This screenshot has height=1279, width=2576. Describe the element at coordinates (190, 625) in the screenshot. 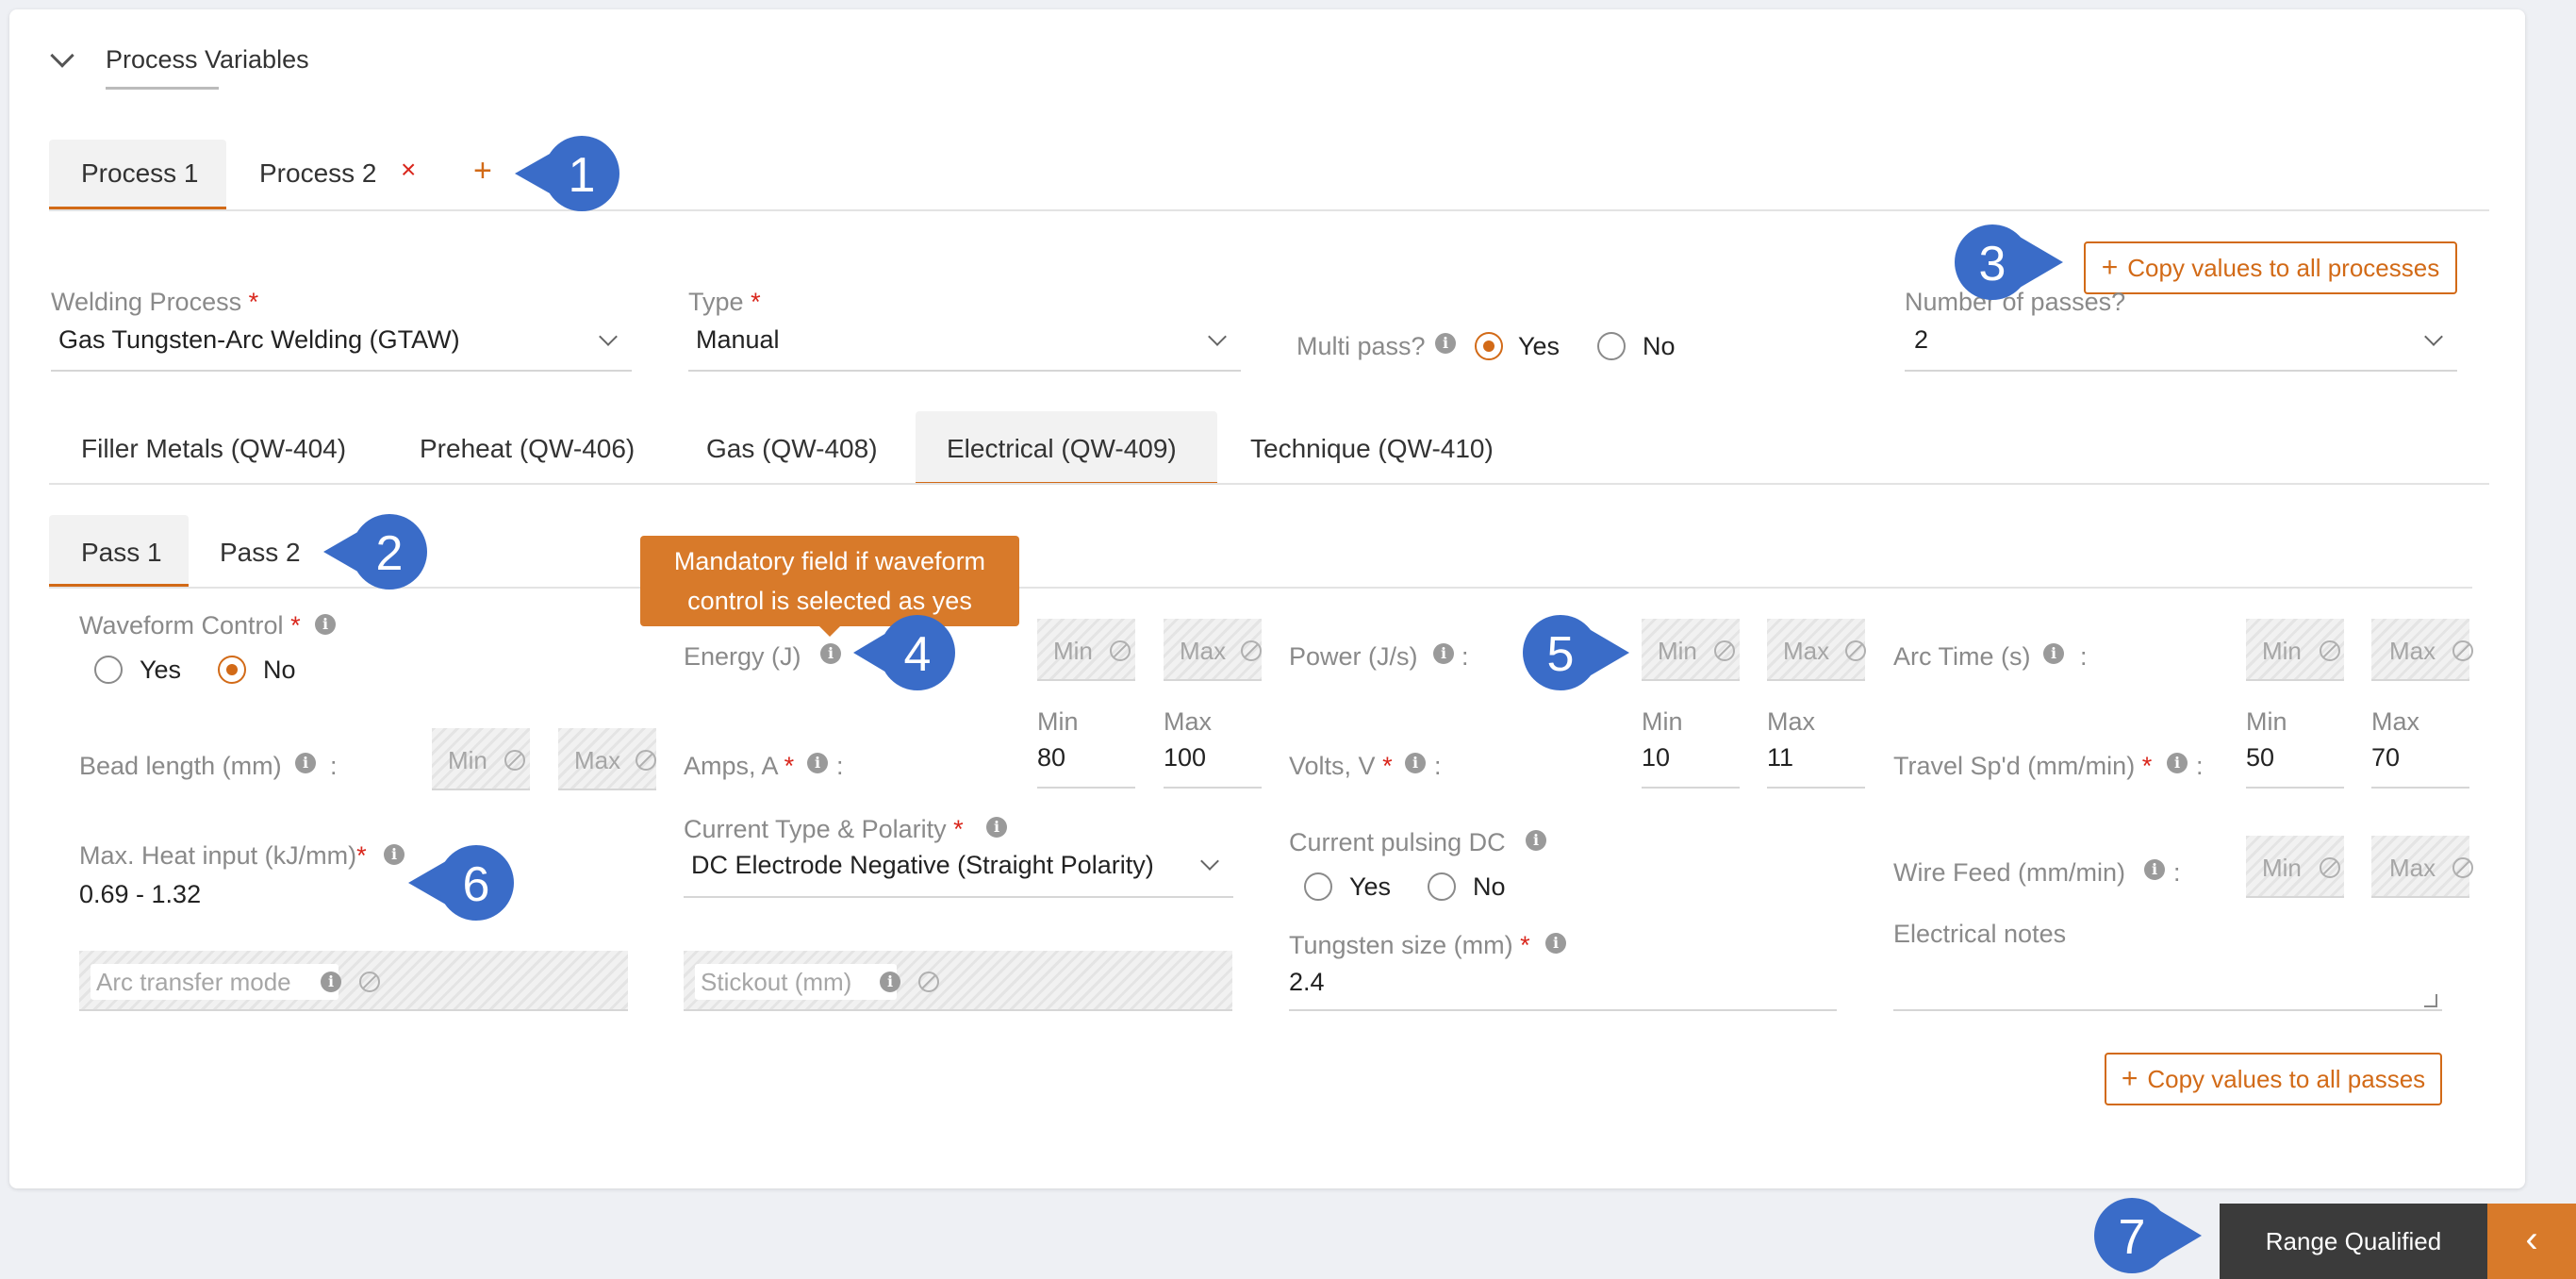

I see `waveform-control-label: Waveform Control *` at that location.